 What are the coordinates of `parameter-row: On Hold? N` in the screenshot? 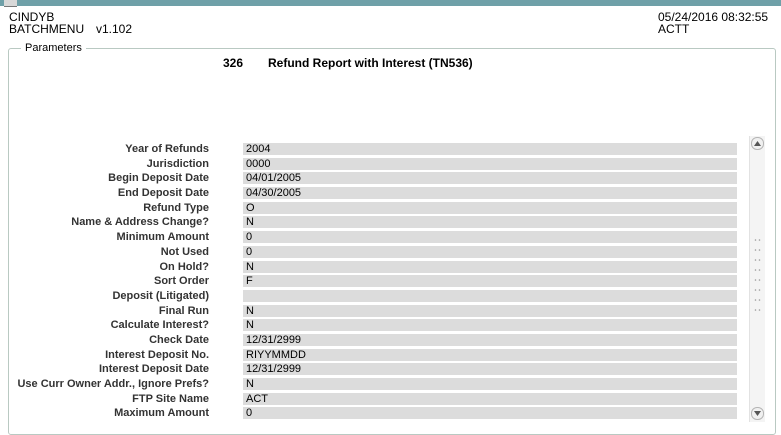 It's located at (380, 267).